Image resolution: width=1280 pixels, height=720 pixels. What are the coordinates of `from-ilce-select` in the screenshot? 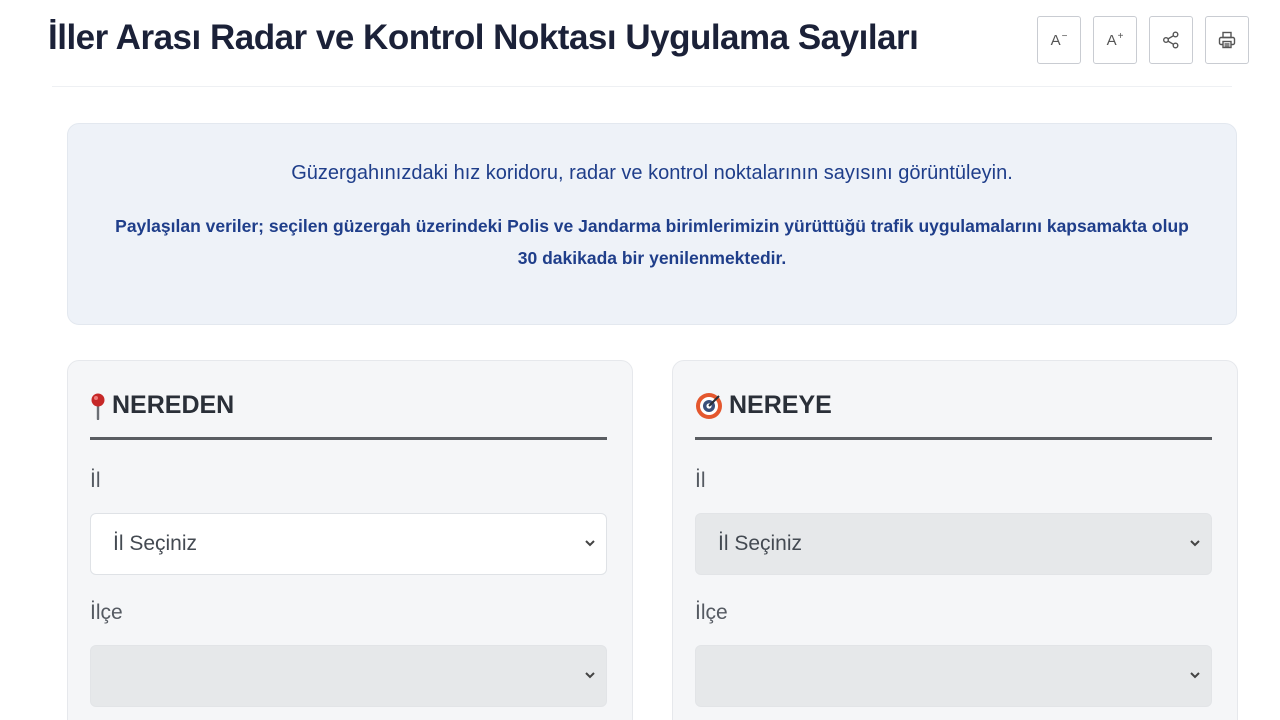 It's located at (348, 676).